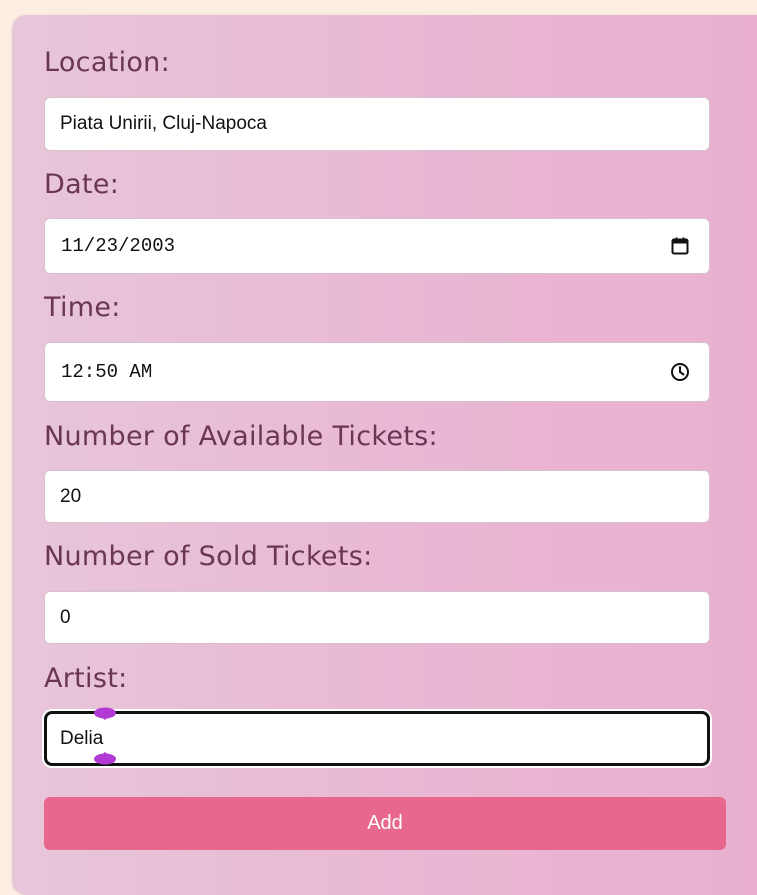 This screenshot has height=895, width=757. I want to click on sold-tickets-input, so click(377, 617).